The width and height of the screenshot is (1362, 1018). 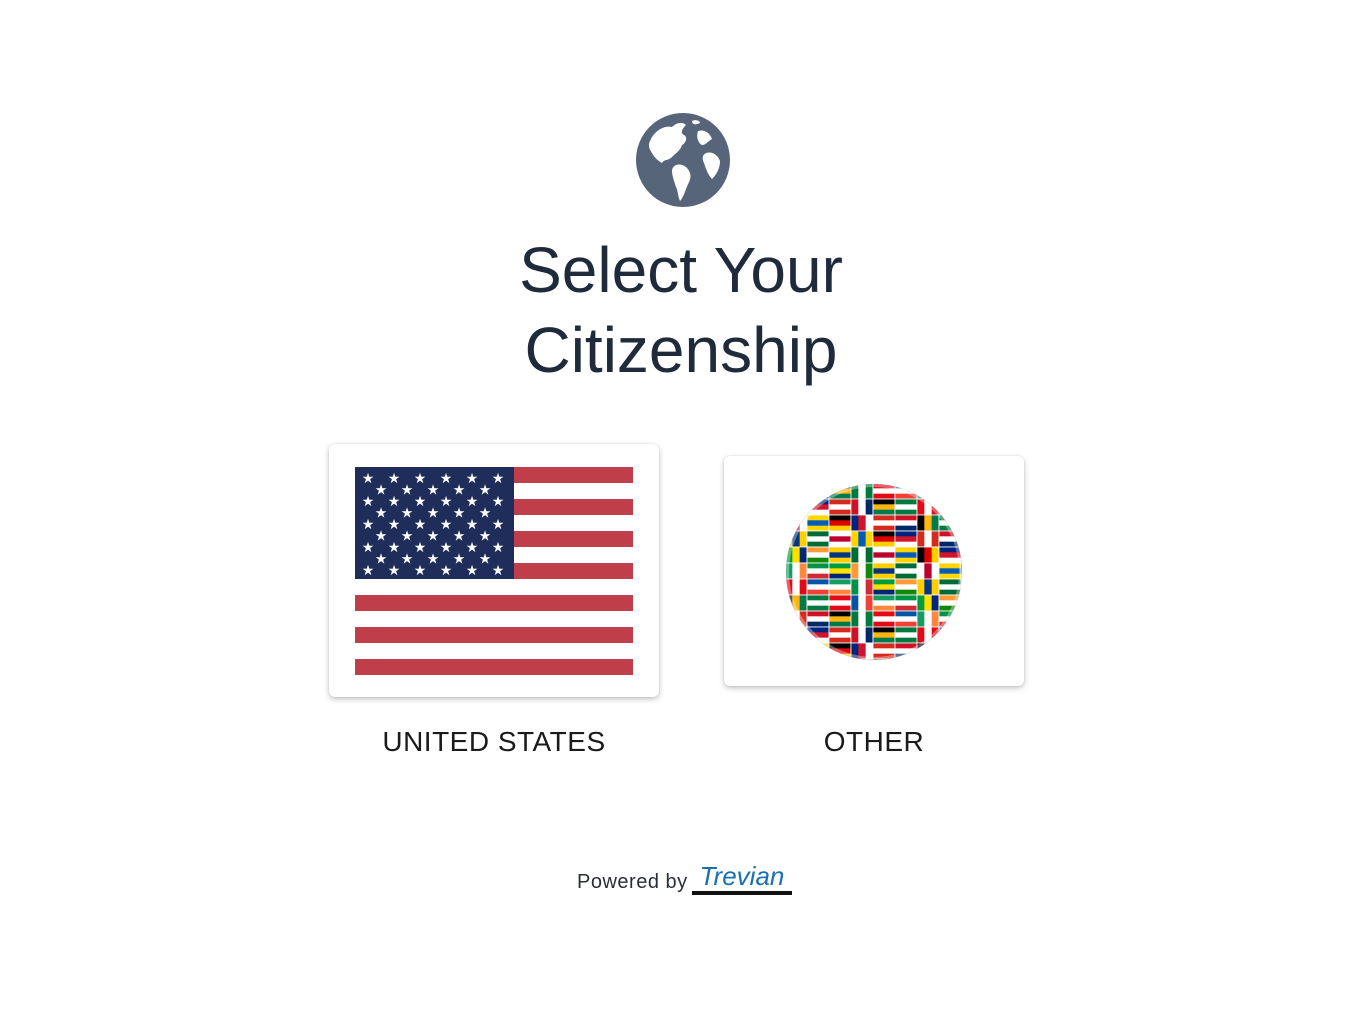 I want to click on other-option-card, so click(x=874, y=571).